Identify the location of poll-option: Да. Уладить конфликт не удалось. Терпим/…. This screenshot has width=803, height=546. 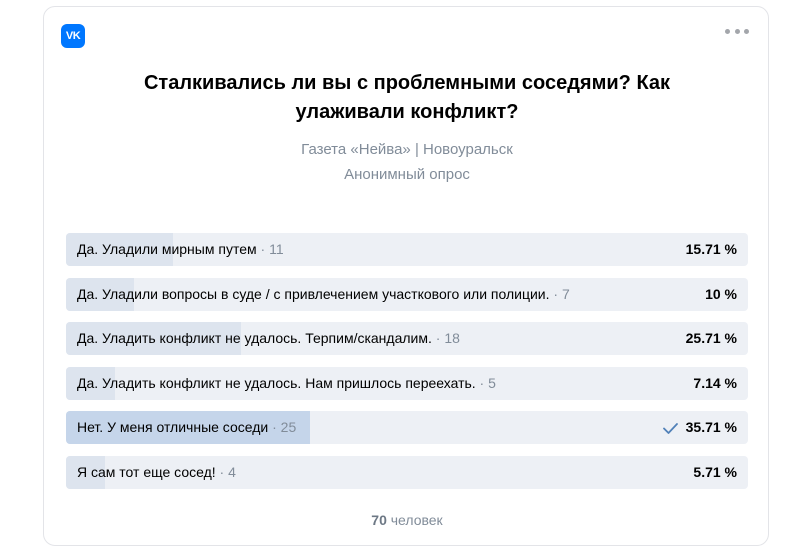
(407, 338).